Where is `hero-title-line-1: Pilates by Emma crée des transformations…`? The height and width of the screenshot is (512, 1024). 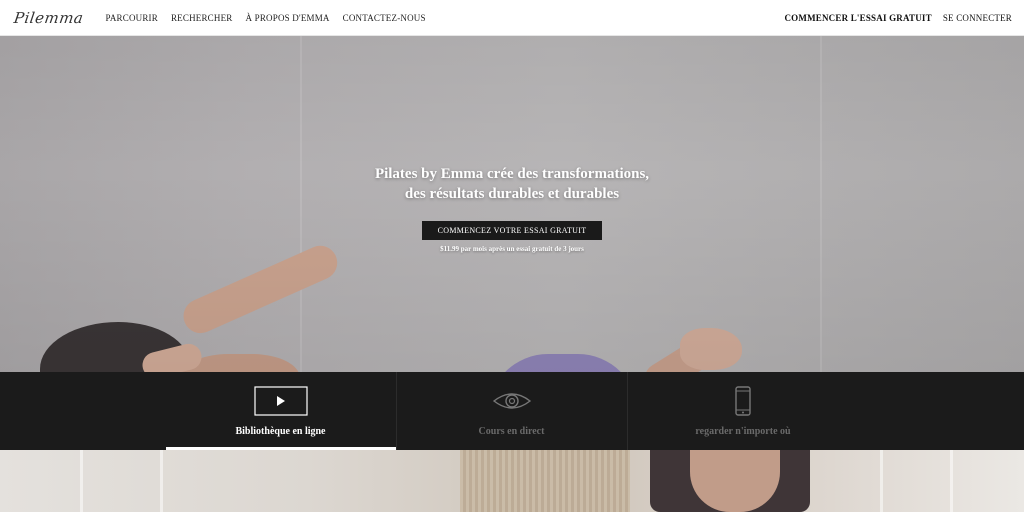 hero-title-line-1: Pilates by Emma crée des transformations… is located at coordinates (512, 174).